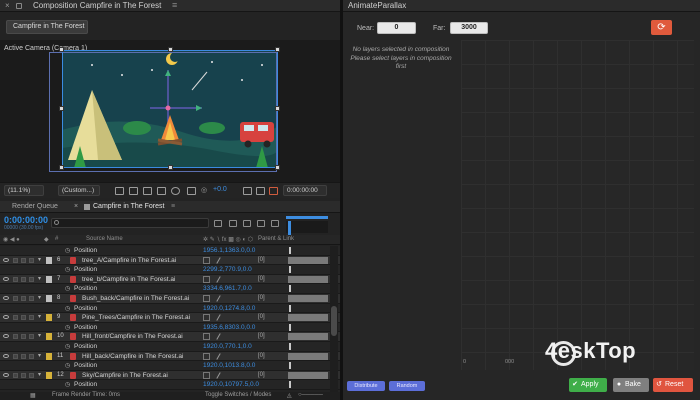 This screenshot has height=400, width=700. What do you see at coordinates (220, 189) in the screenshot?
I see `exposure-value: +0.0` at bounding box center [220, 189].